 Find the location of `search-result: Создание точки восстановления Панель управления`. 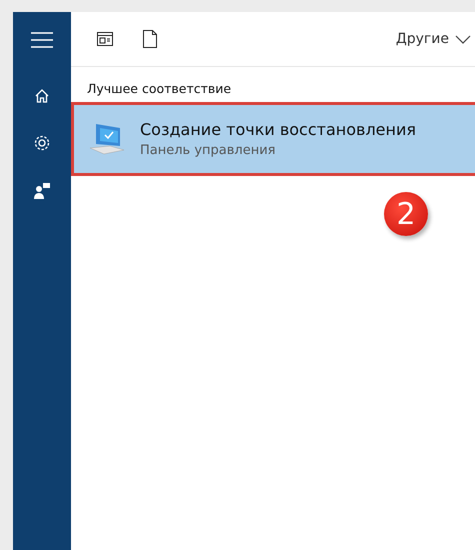

search-result: Создание точки восстановления Панель управления is located at coordinates (273, 139).